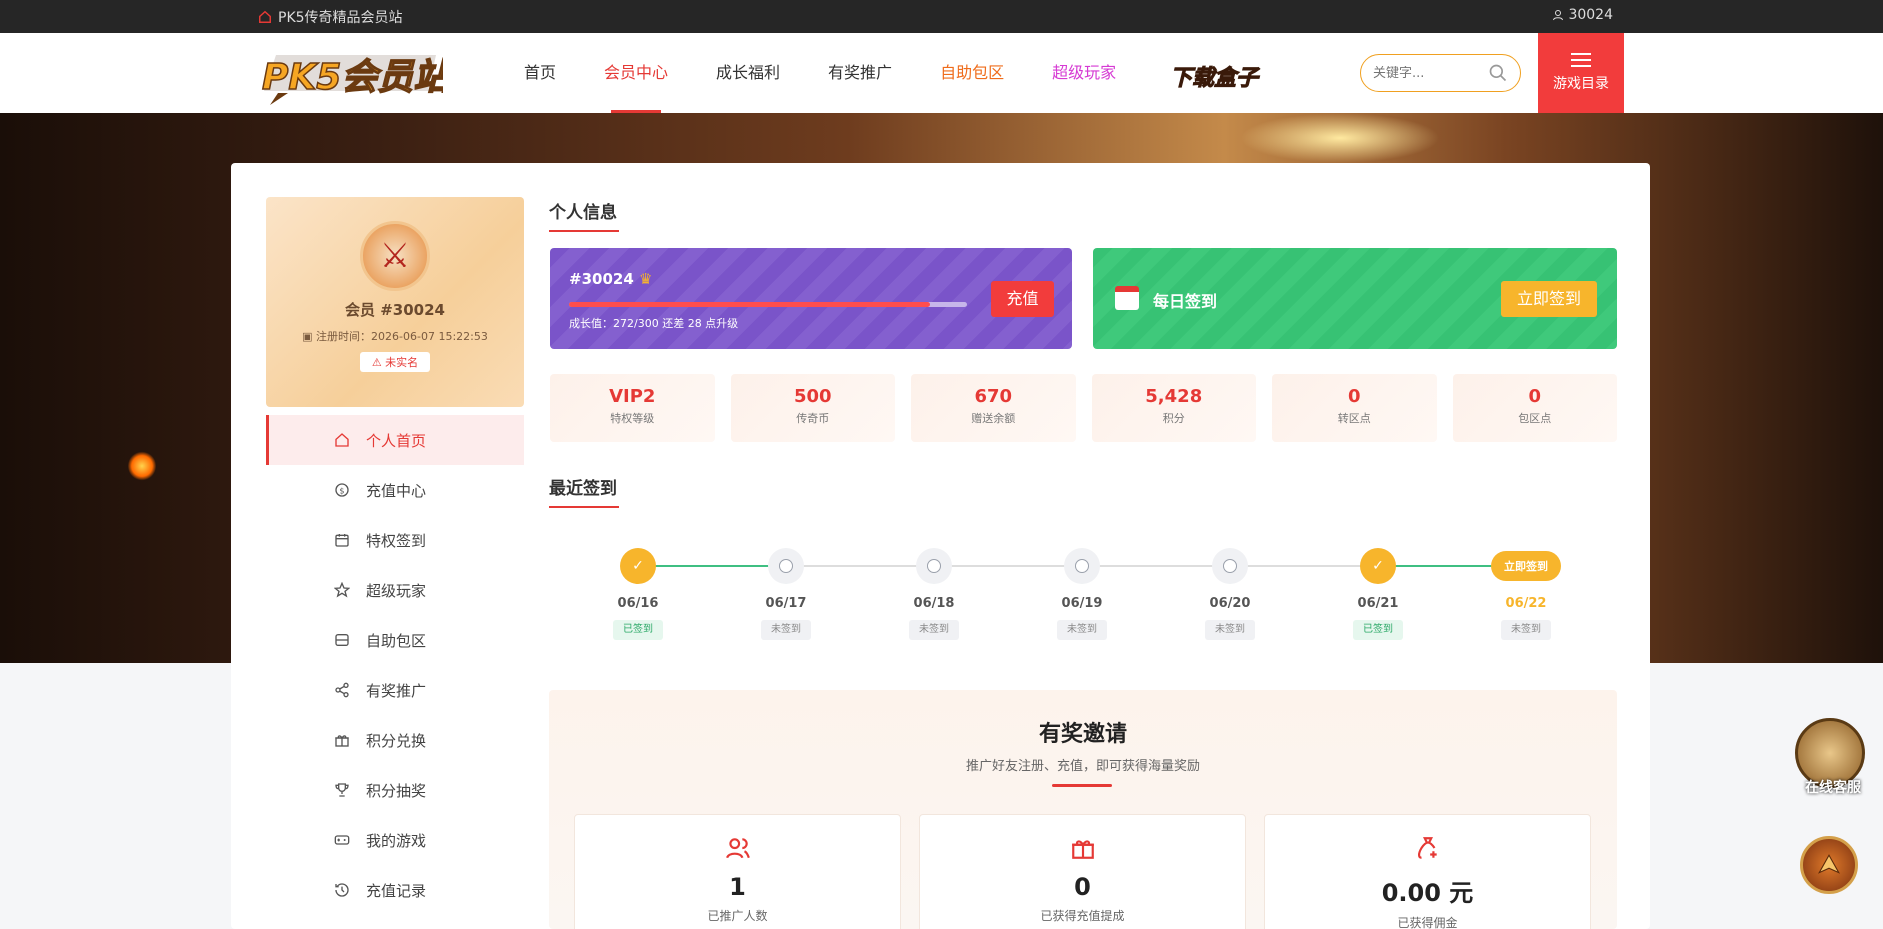  What do you see at coordinates (993, 408) in the screenshot?
I see `stat-gift-balance: 670 赠送余额` at bounding box center [993, 408].